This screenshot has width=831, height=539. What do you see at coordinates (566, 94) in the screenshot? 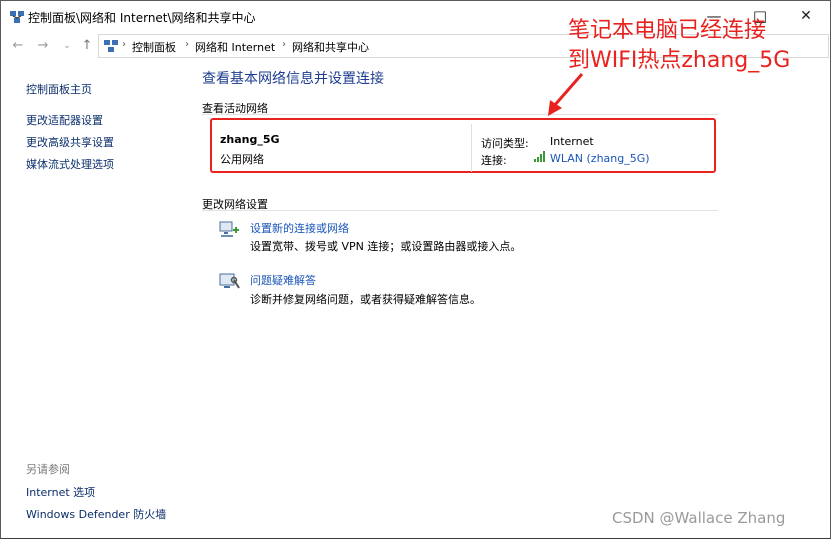
I see `annotation-arrow` at bounding box center [566, 94].